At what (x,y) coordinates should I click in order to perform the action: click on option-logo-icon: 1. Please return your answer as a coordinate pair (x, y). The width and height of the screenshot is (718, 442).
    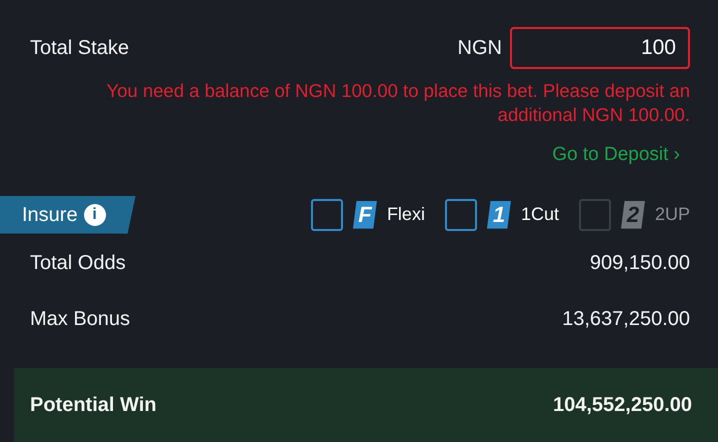
    Looking at the image, I should click on (498, 214).